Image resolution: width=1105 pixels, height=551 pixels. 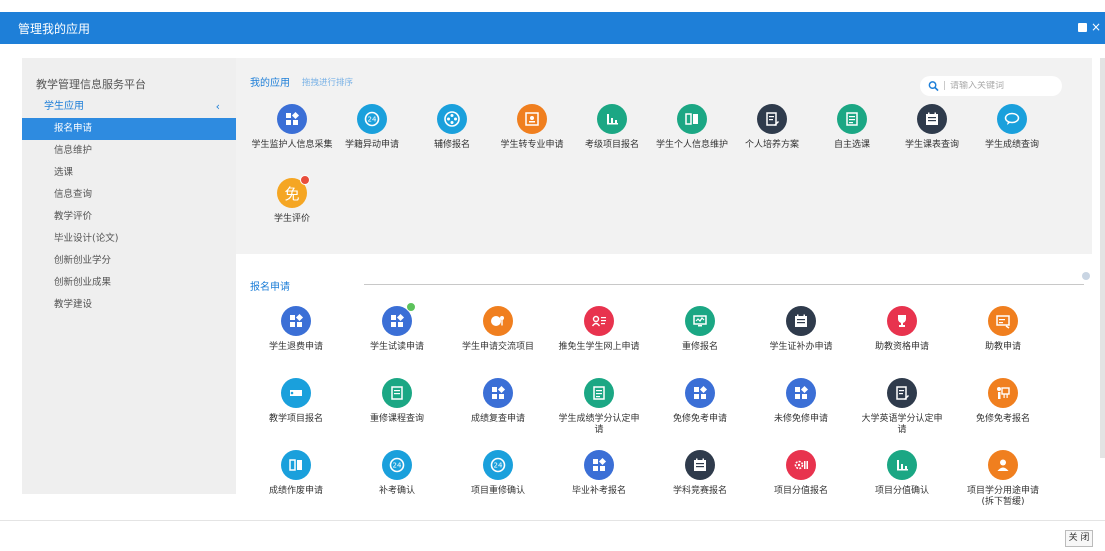 I want to click on app-tile: 未修免修申请, so click(x=801, y=401).